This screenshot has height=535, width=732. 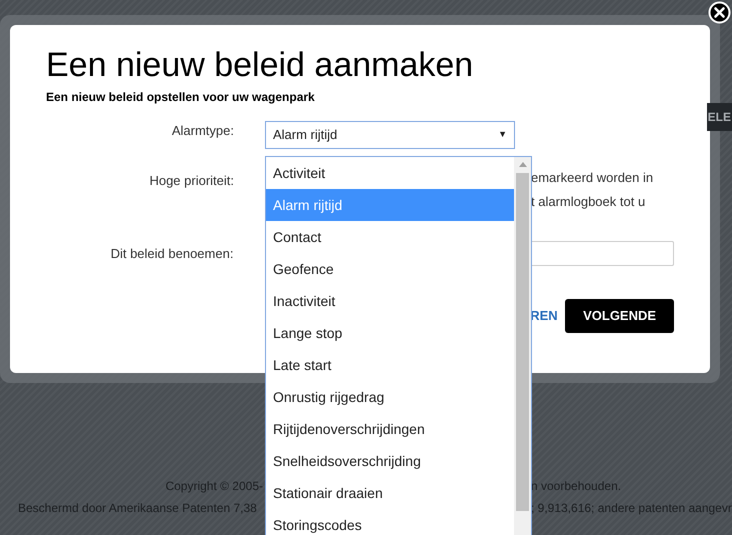 I want to click on scroll-up-icon, so click(x=522, y=164).